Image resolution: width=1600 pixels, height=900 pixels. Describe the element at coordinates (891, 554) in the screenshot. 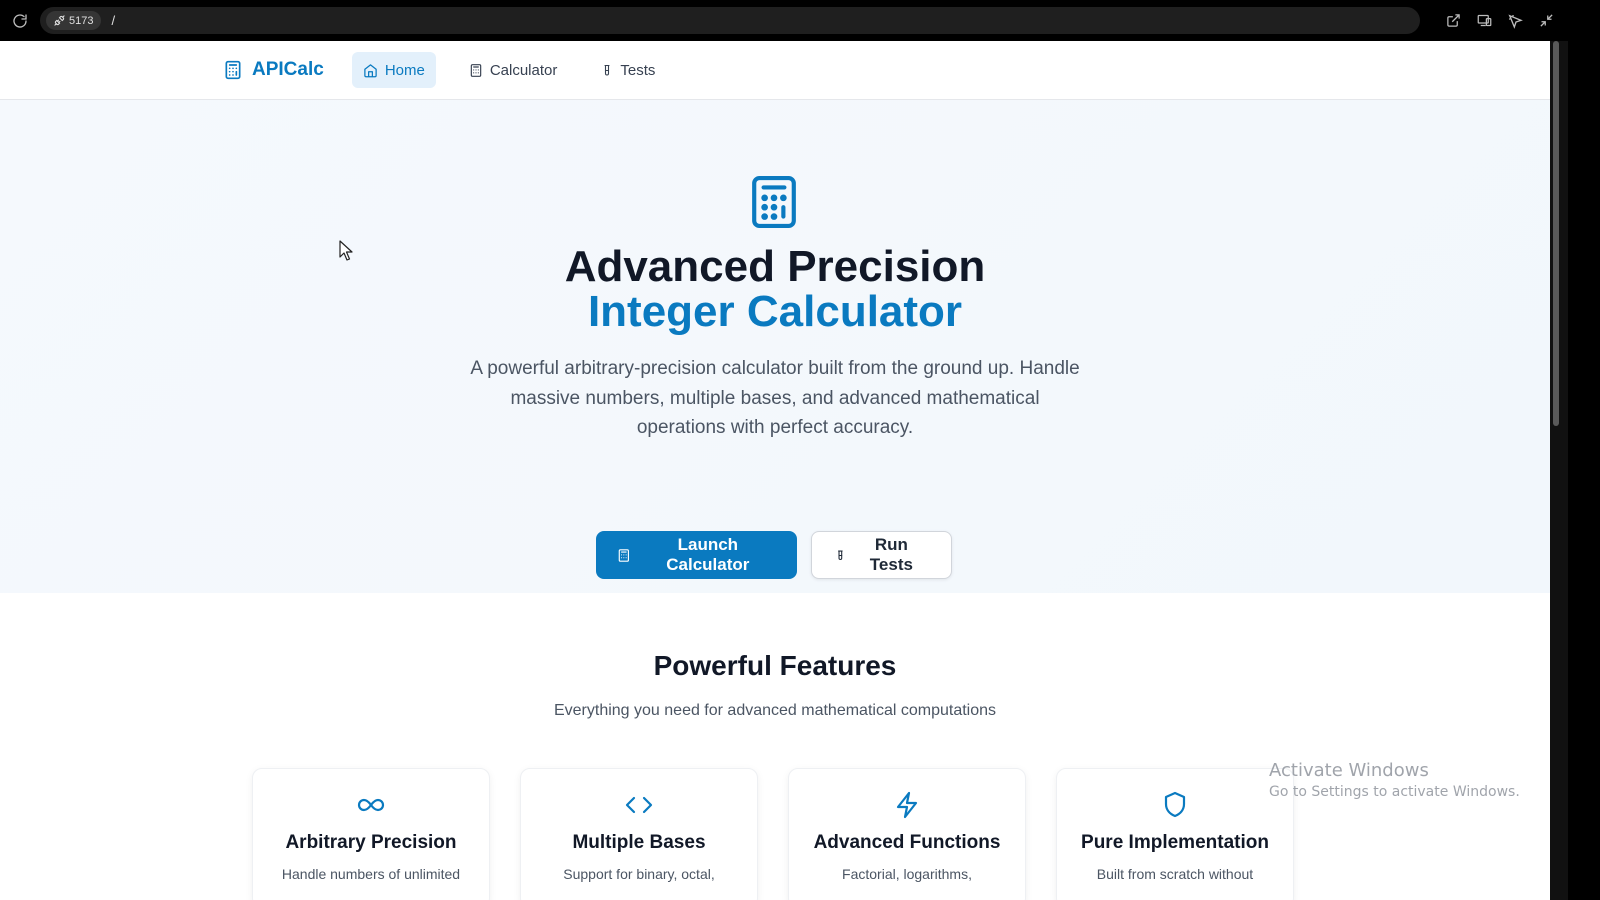

I see `button-label: Run Tests` at that location.